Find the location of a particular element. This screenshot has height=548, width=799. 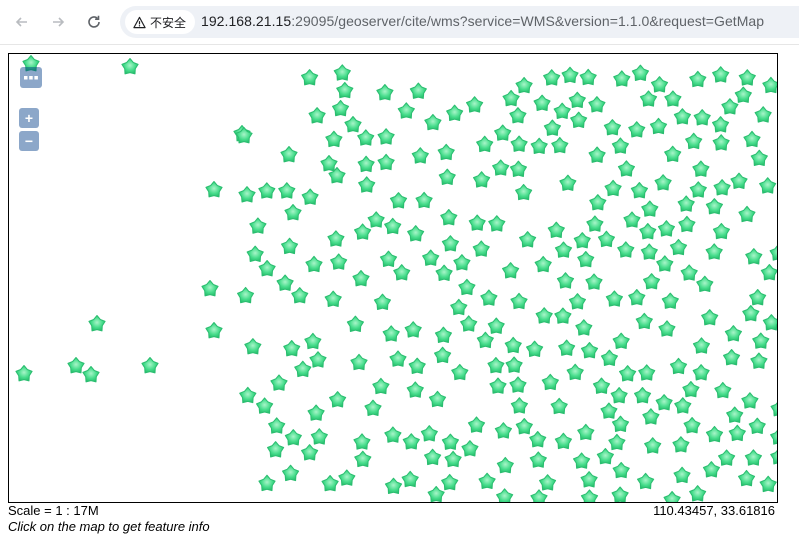

zoom-in-button: + is located at coordinates (29, 118).